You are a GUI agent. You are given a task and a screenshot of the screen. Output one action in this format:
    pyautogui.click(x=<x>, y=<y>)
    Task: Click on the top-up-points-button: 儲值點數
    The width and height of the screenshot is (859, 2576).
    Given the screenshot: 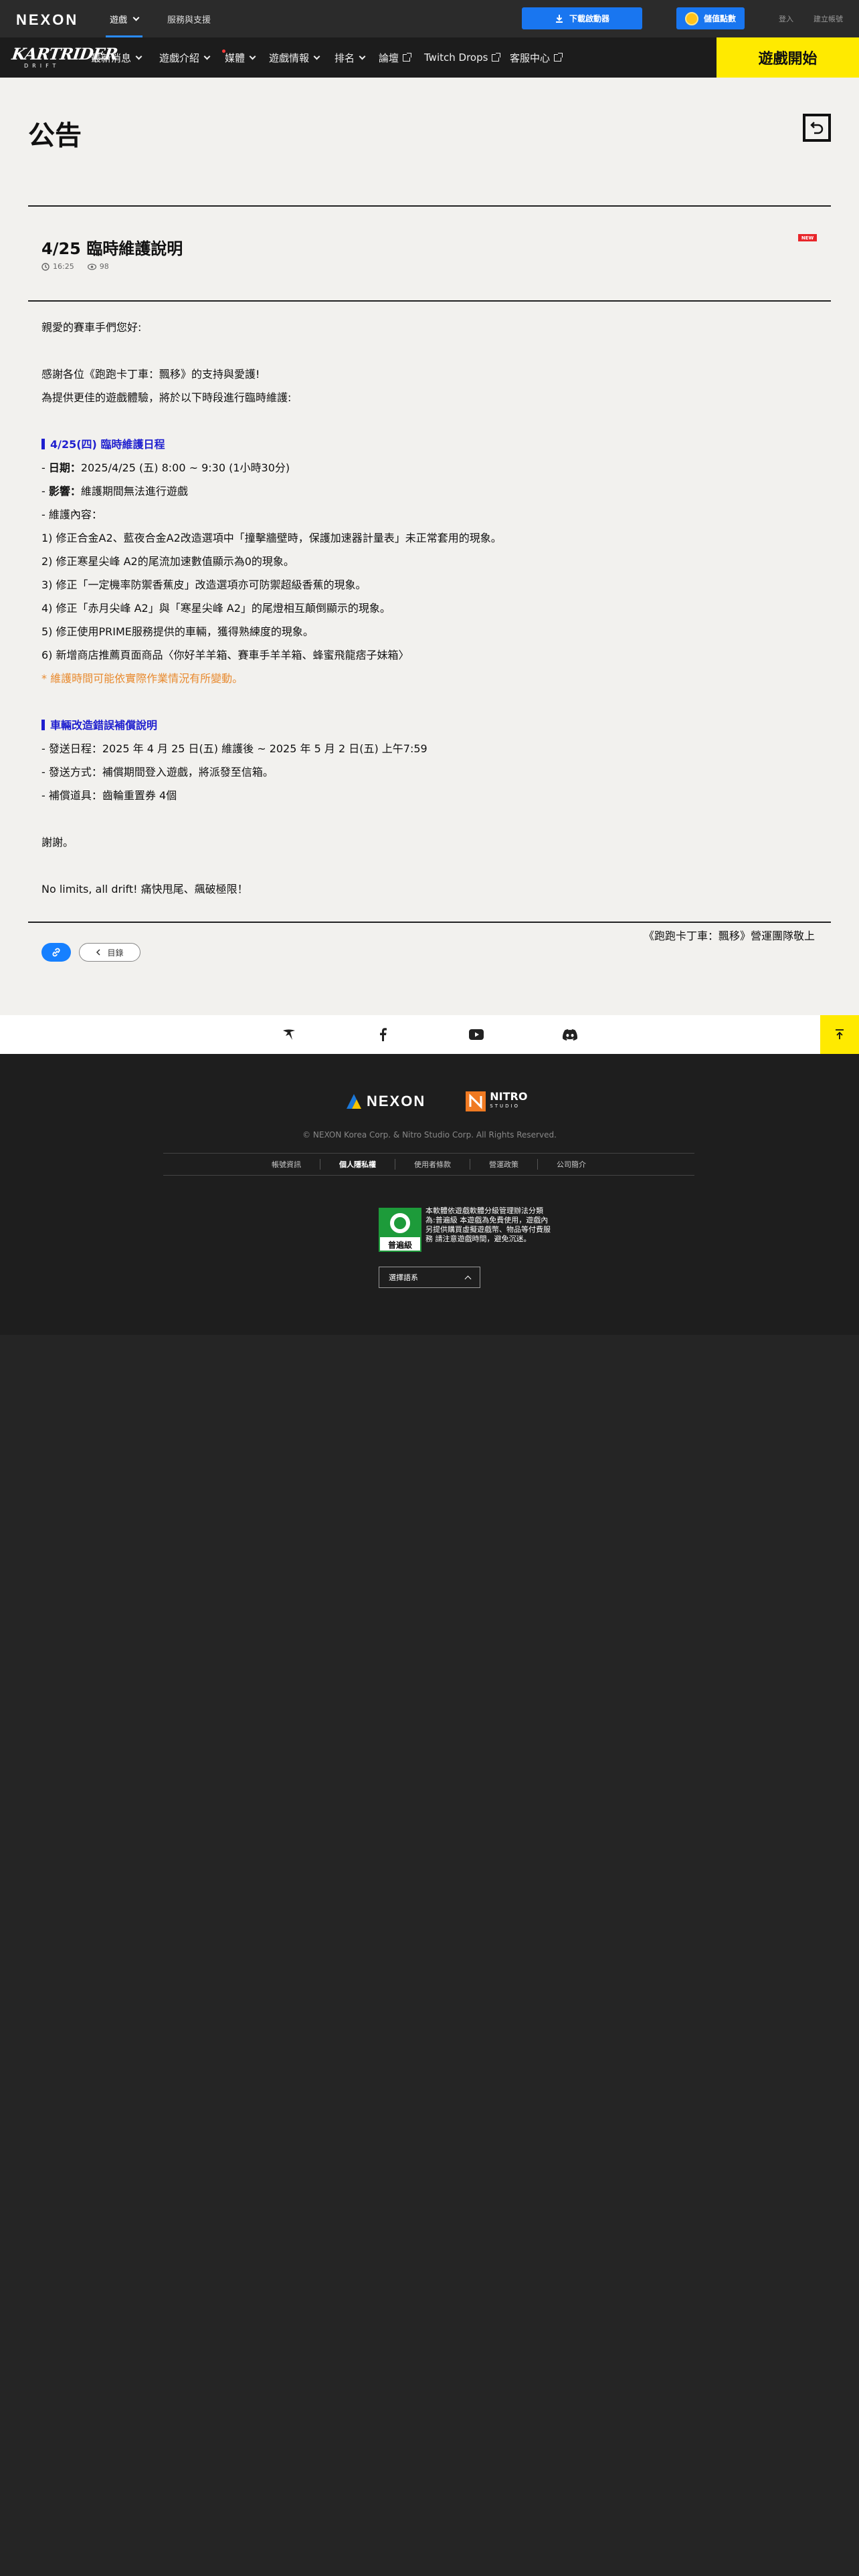 What is the action you would take?
    pyautogui.click(x=710, y=18)
    